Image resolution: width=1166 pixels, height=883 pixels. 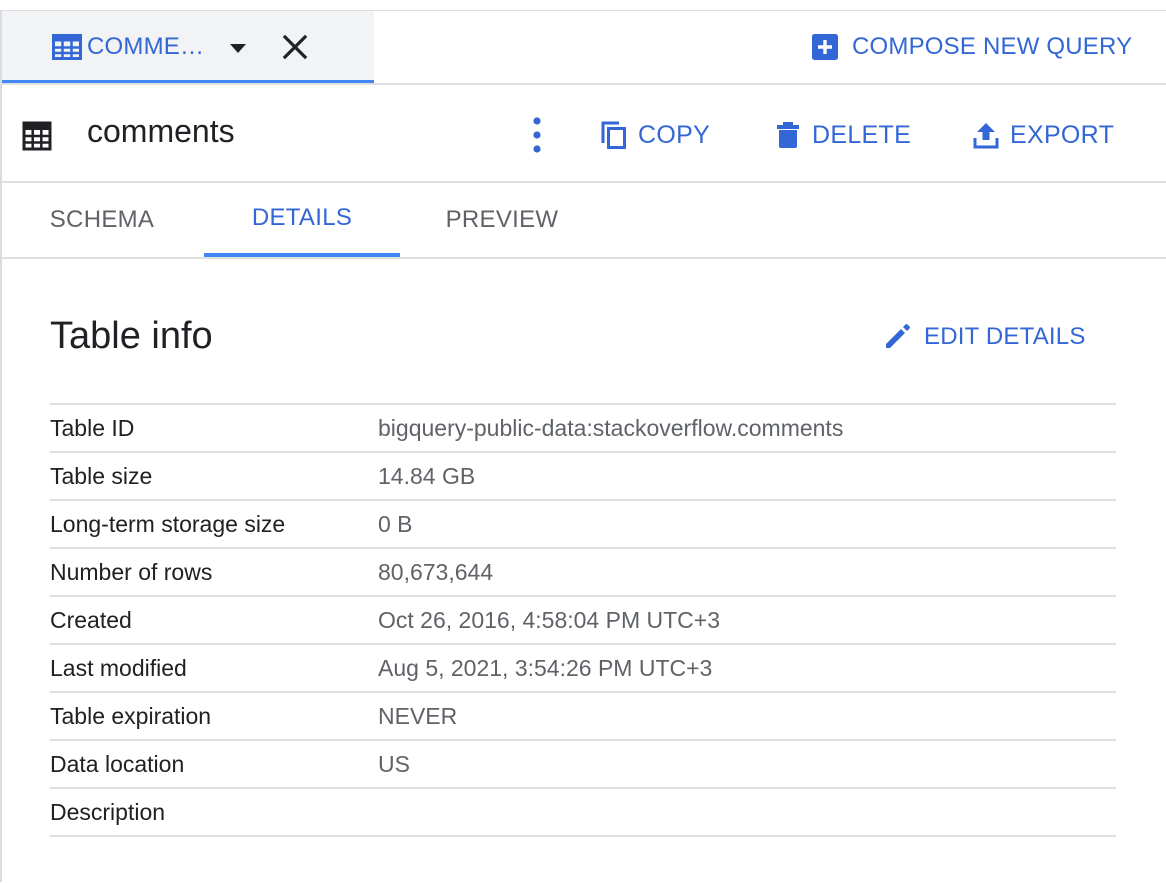 I want to click on info-value-description, so click(x=747, y=812).